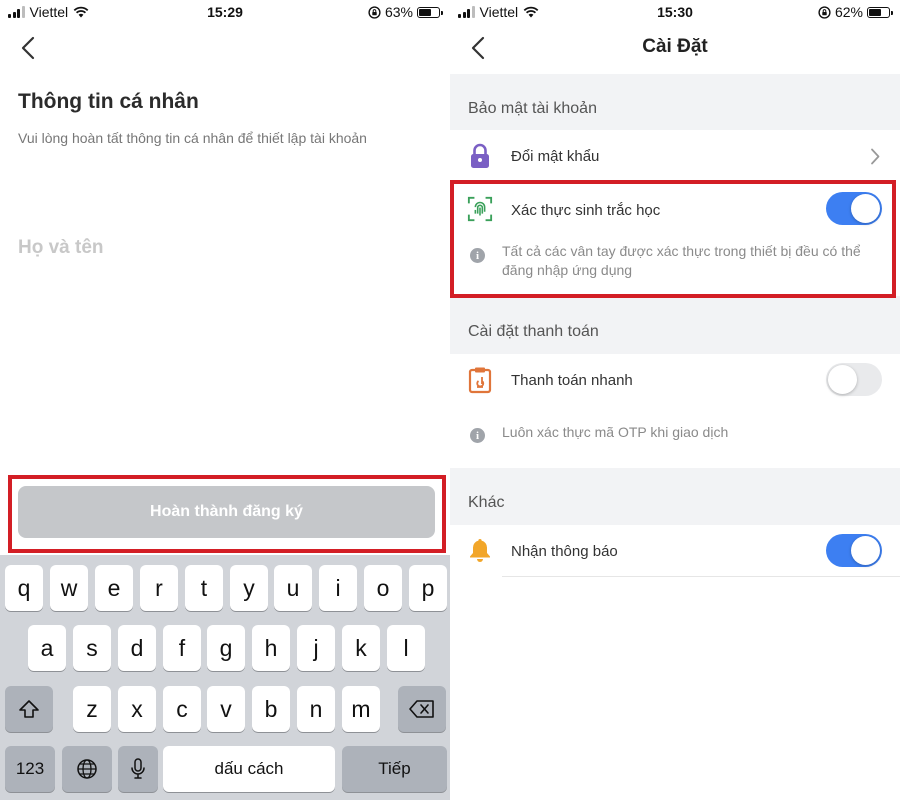  What do you see at coordinates (480, 380) in the screenshot?
I see `quick-pay-icon` at bounding box center [480, 380].